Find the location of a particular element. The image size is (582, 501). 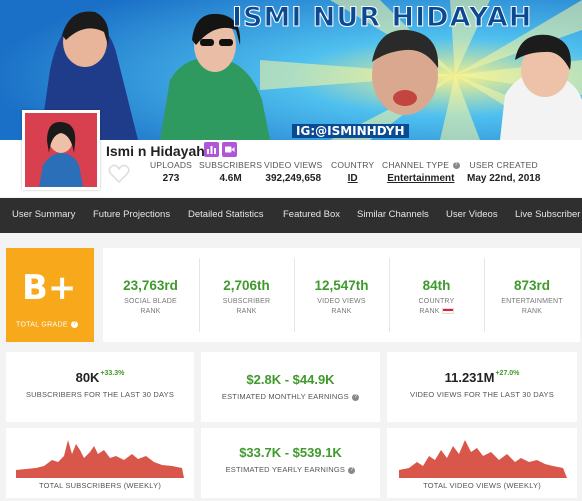

channel-name: Ismi n Hidayah is located at coordinates (155, 151).